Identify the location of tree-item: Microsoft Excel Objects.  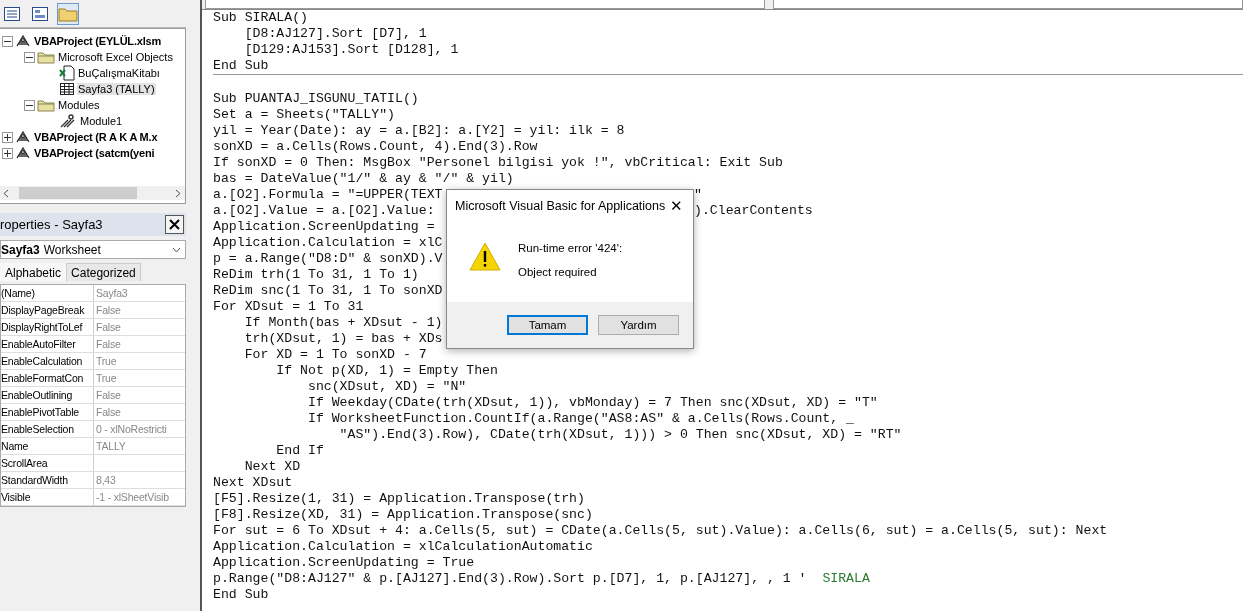
(115, 57).